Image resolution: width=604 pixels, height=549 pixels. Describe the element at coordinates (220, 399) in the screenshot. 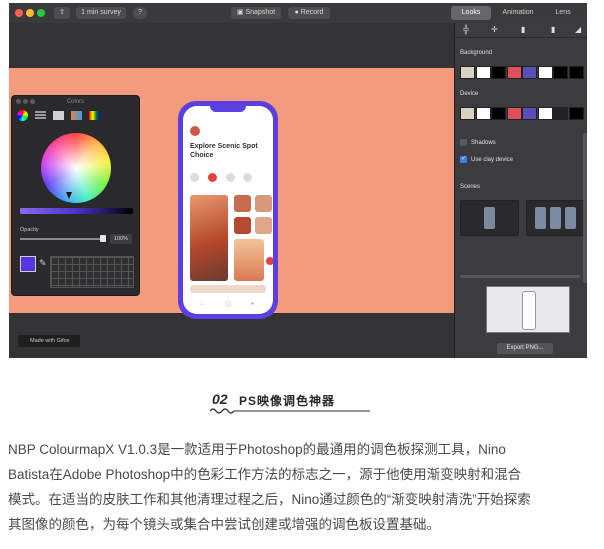

I see `heading-number: 02` at that location.